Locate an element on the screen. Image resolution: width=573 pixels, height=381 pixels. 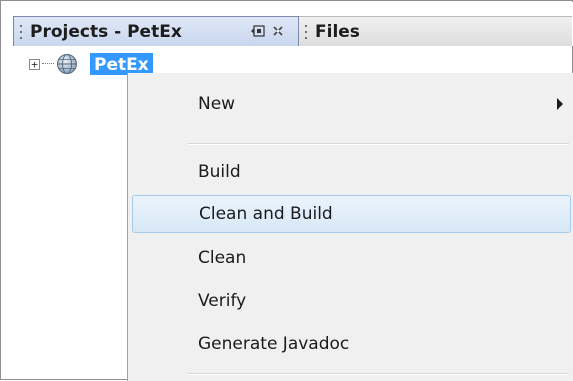
submenu-arrow-icon is located at coordinates (560, 104).